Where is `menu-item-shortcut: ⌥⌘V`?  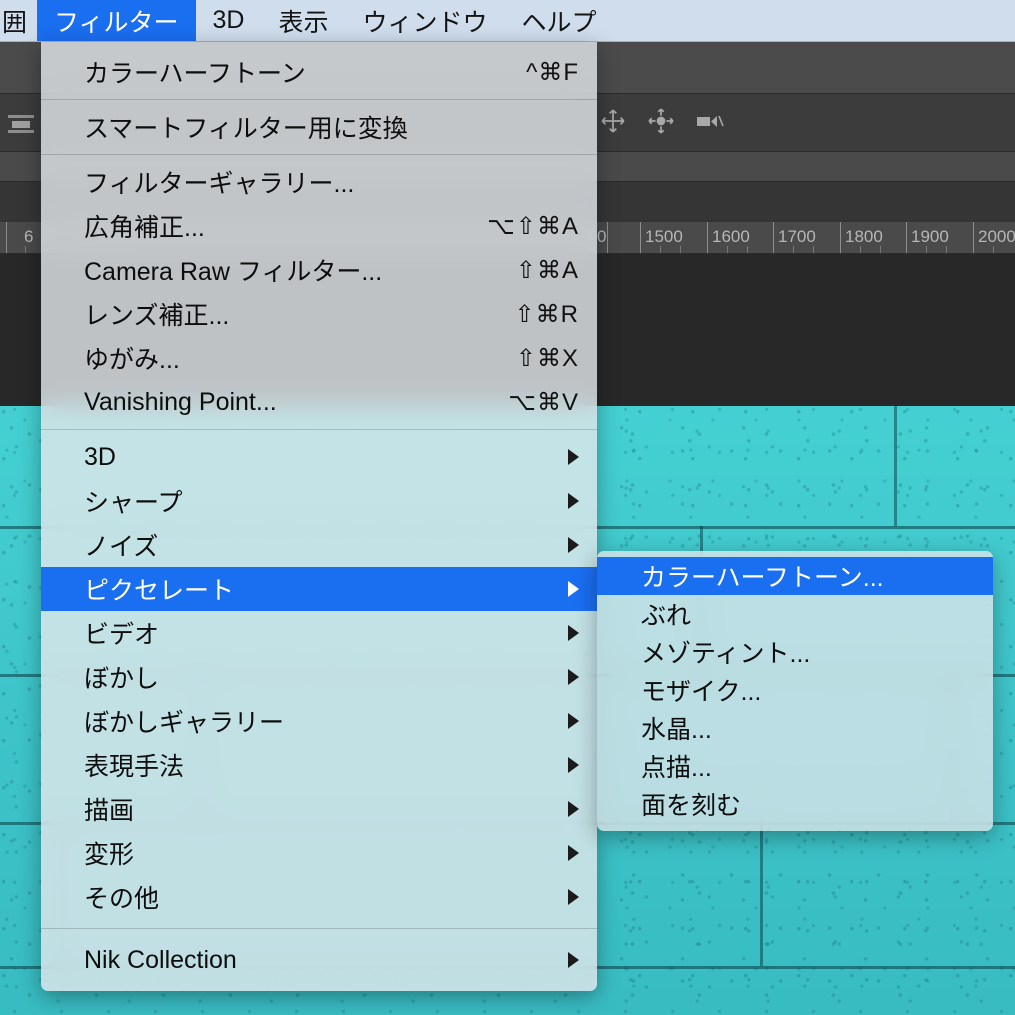
menu-item-shortcut: ⌥⌘V is located at coordinates (543, 402).